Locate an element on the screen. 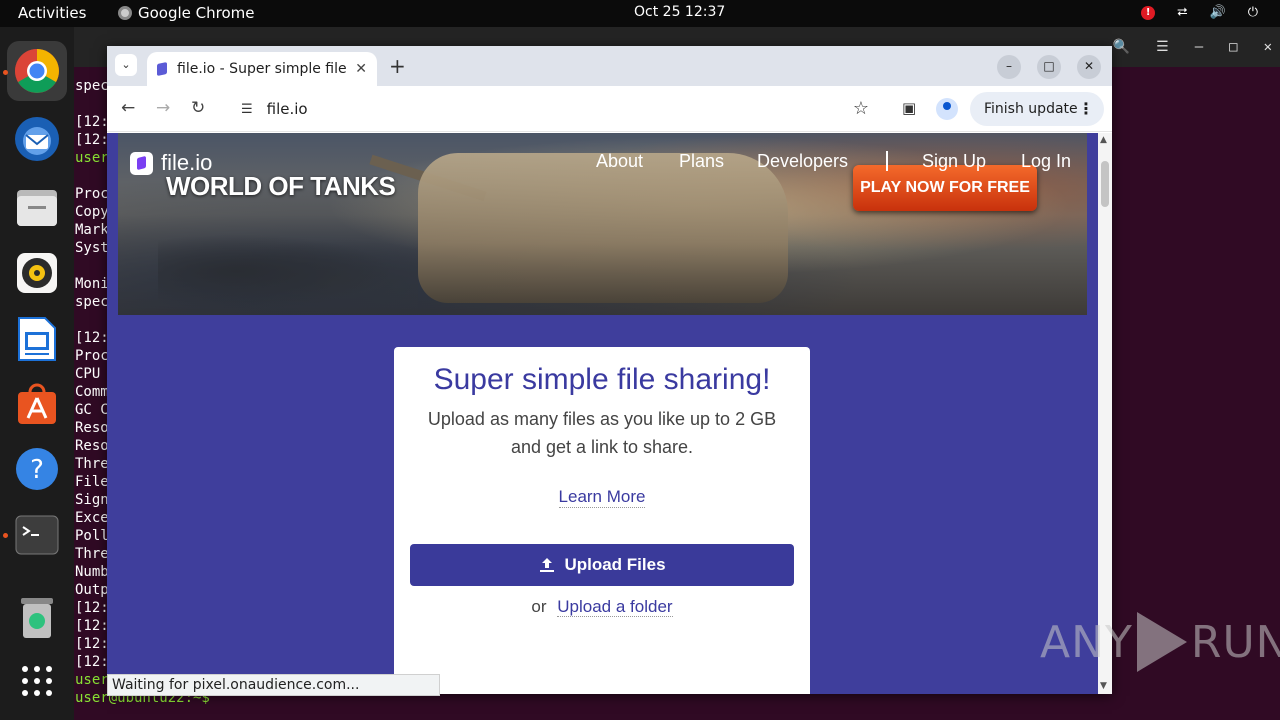 The width and height of the screenshot is (1280, 720). help-icon: ? is located at coordinates (37, 469).